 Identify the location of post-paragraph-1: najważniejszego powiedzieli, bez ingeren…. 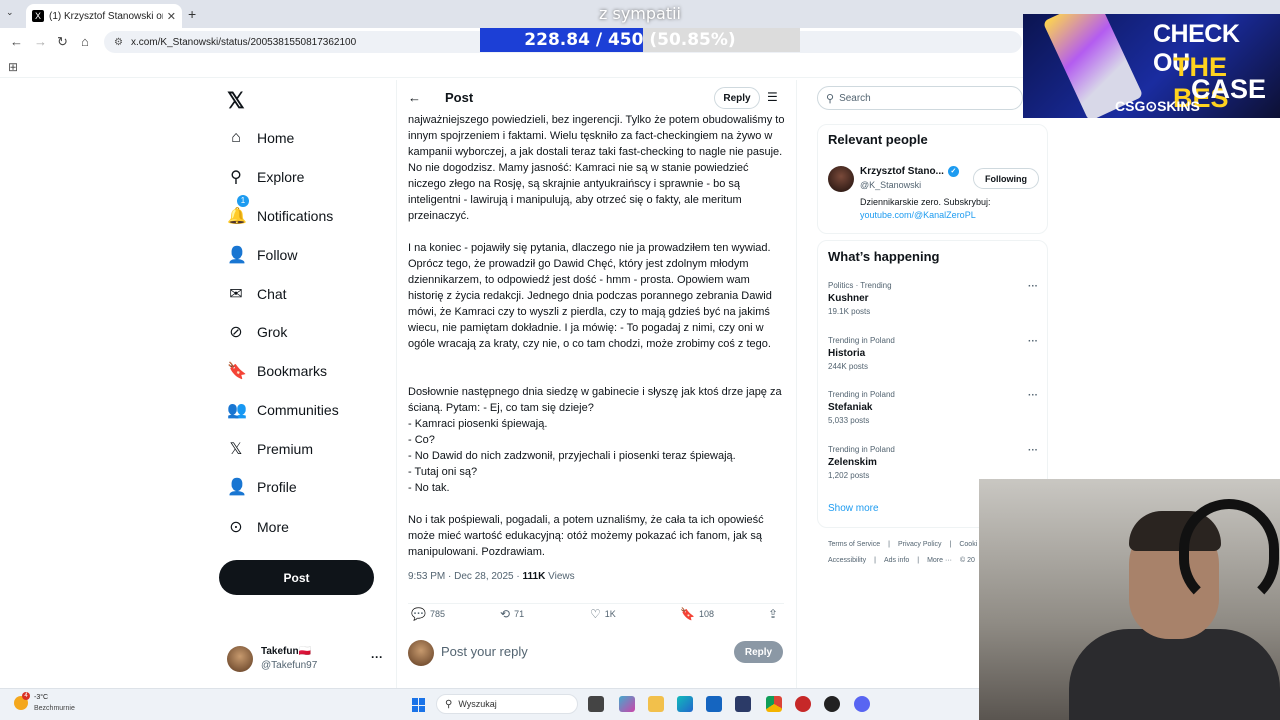
(596, 168).